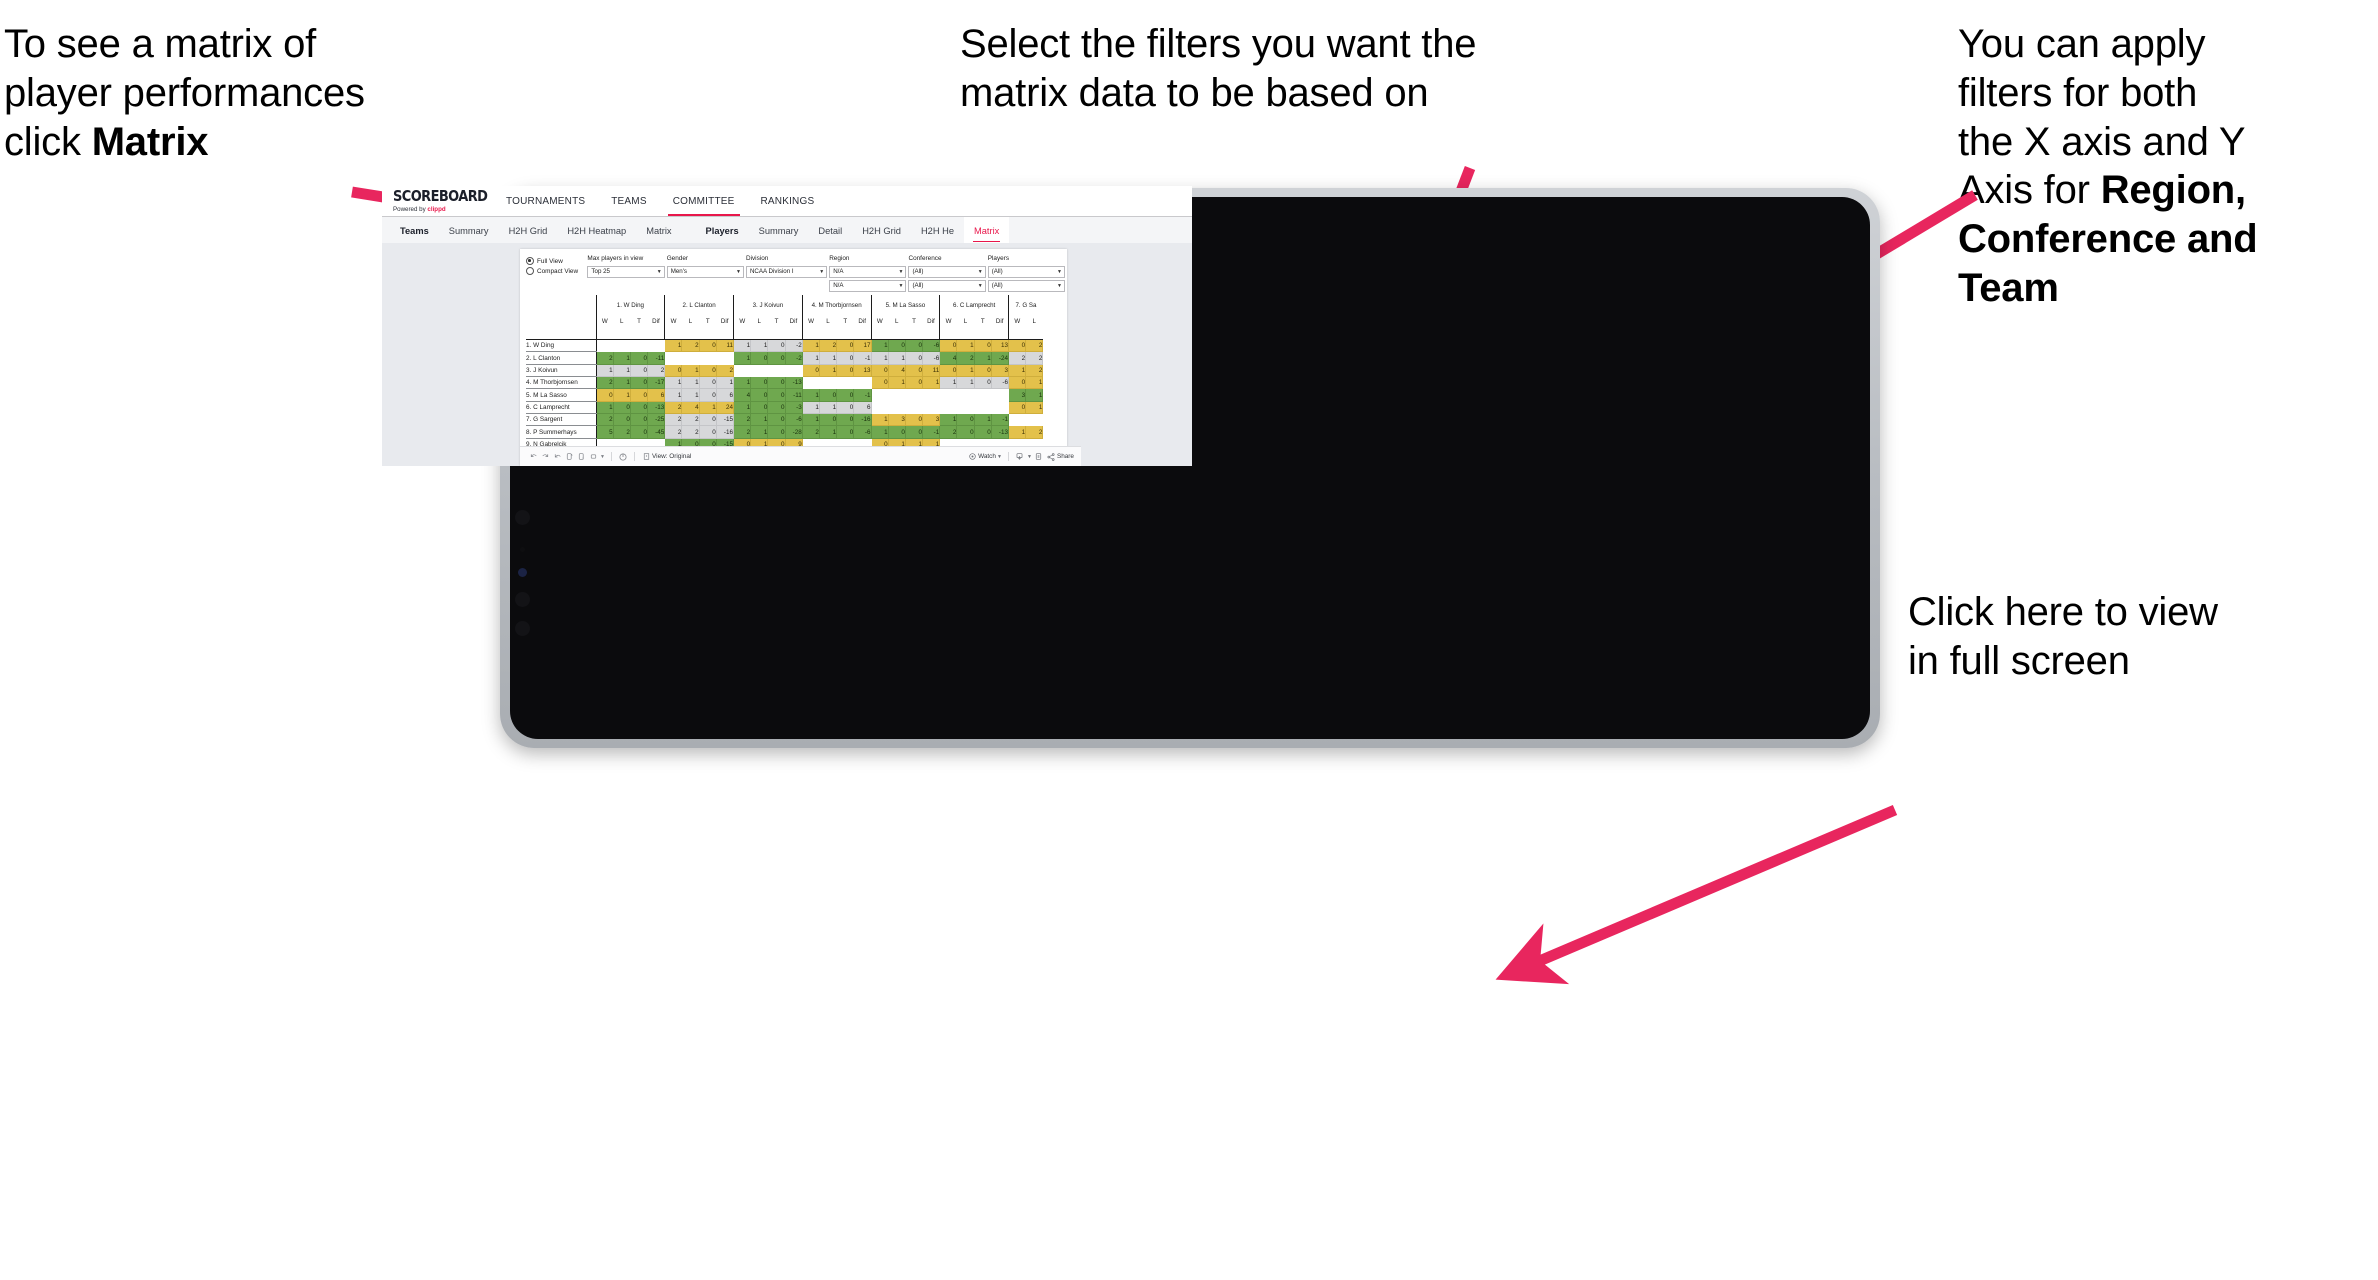 Image resolution: width=2378 pixels, height=1280 pixels. I want to click on matrix-cell: -17, so click(656, 383).